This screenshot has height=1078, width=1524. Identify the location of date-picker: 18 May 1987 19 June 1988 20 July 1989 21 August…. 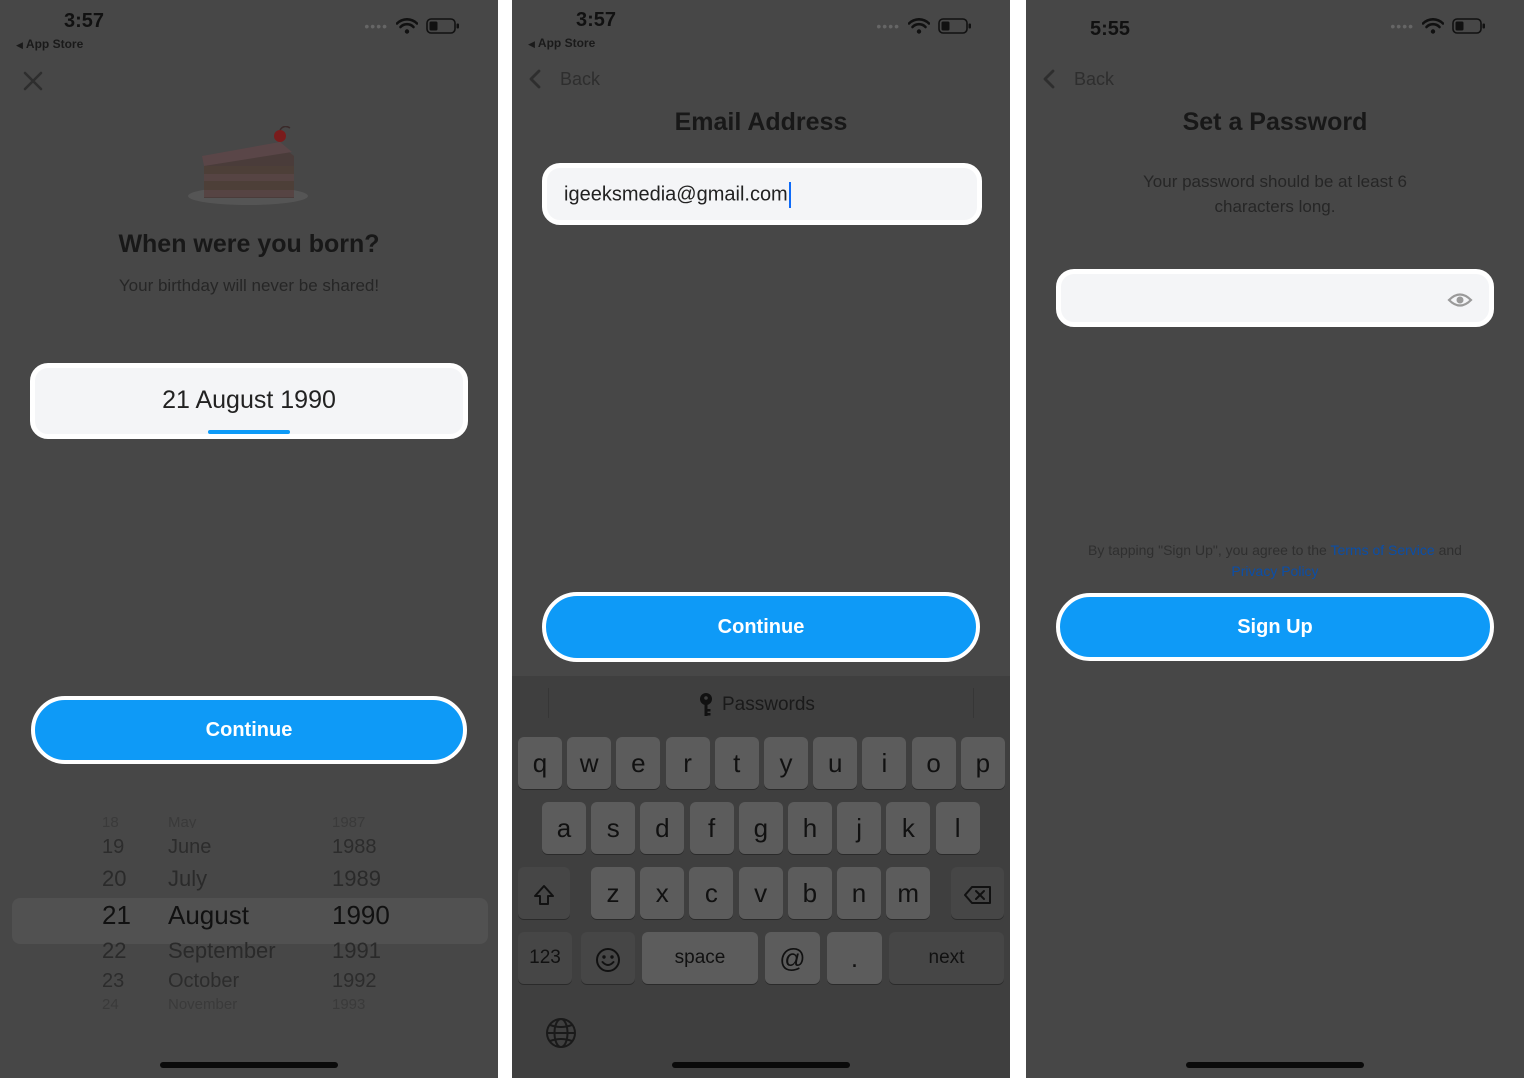
(249, 912).